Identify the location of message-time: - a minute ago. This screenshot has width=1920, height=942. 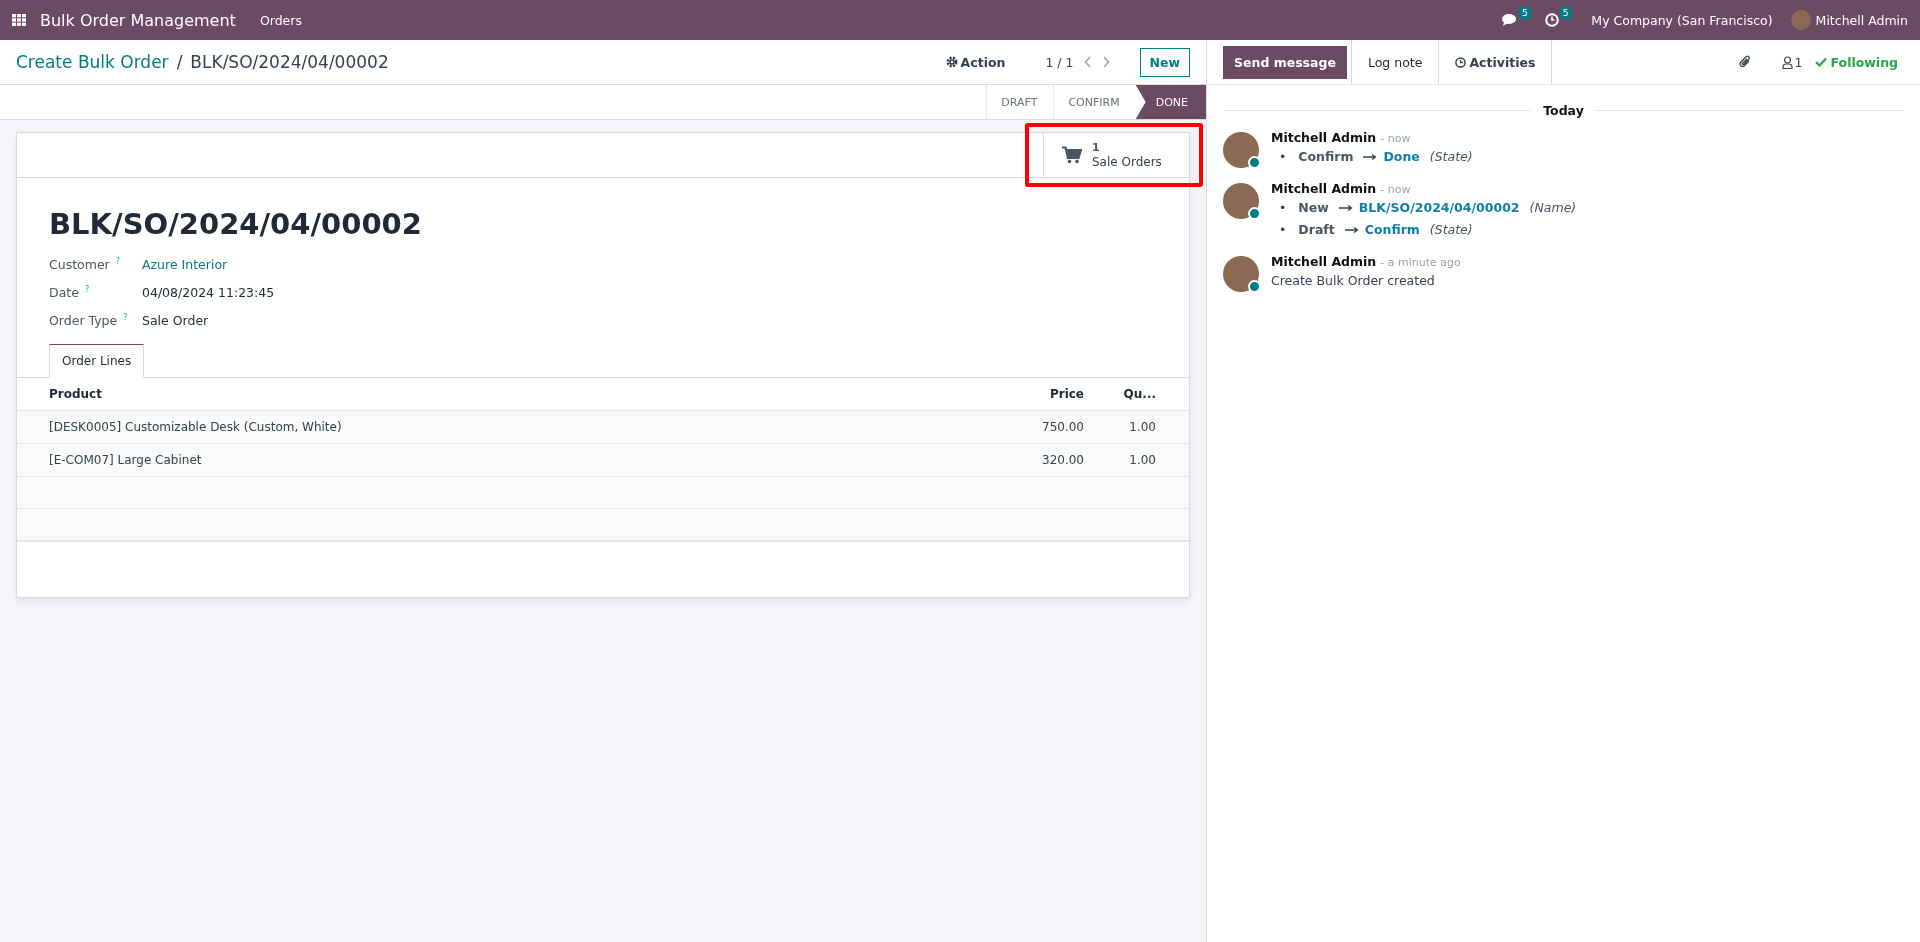
(1420, 262).